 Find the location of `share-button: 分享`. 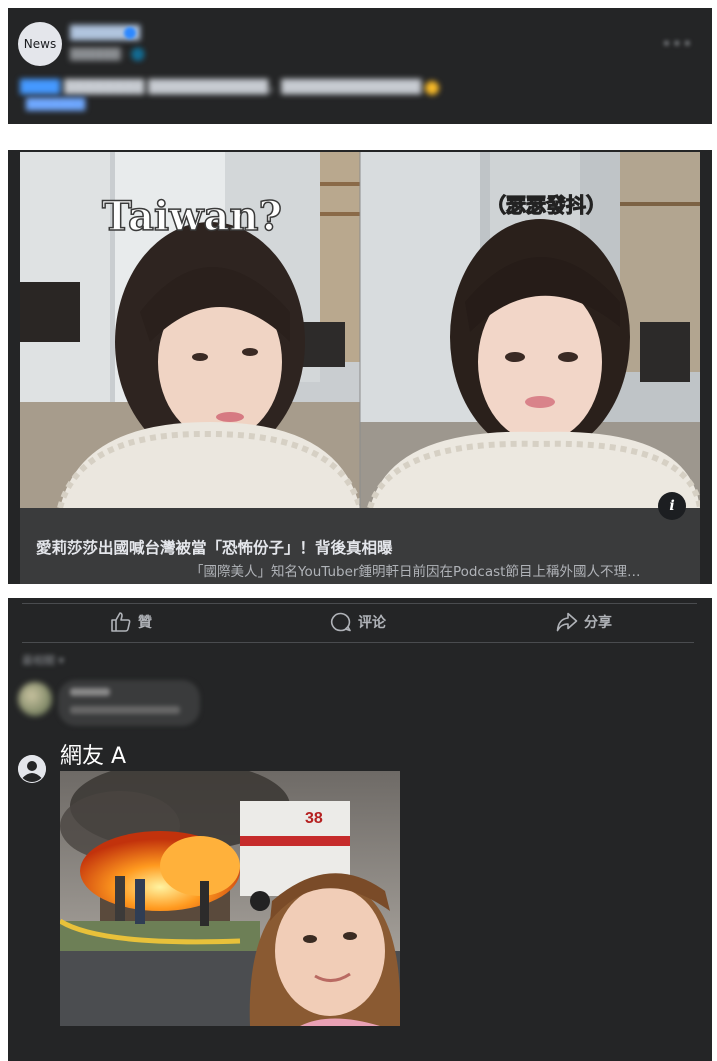

share-button: 分享 is located at coordinates (584, 622).